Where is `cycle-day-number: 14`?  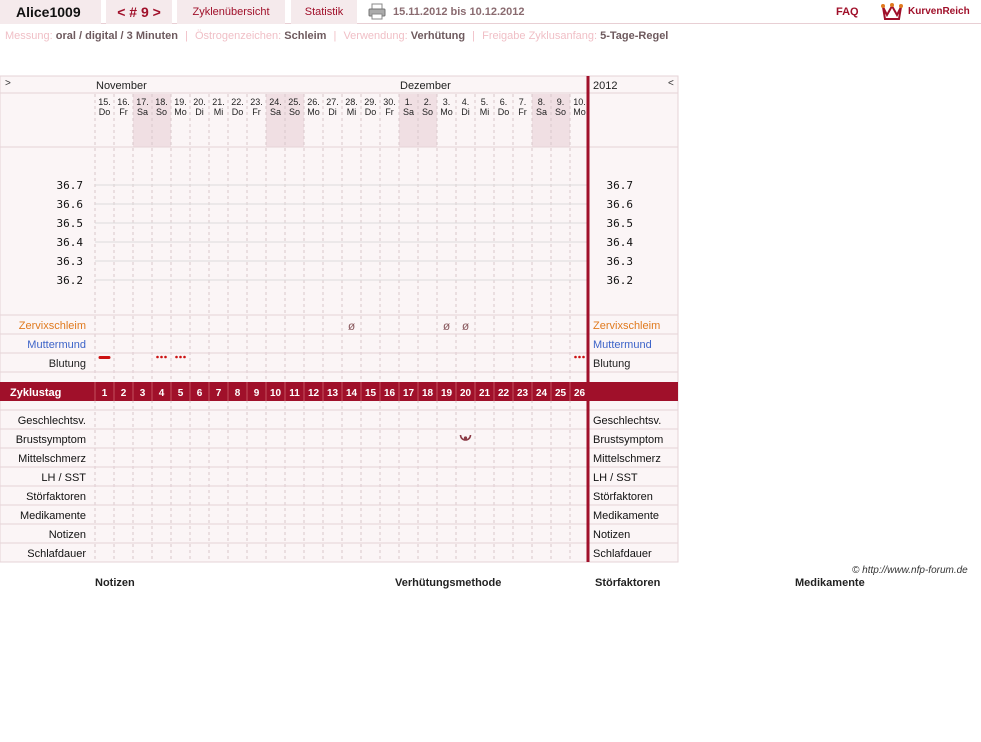 cycle-day-number: 14 is located at coordinates (352, 393).